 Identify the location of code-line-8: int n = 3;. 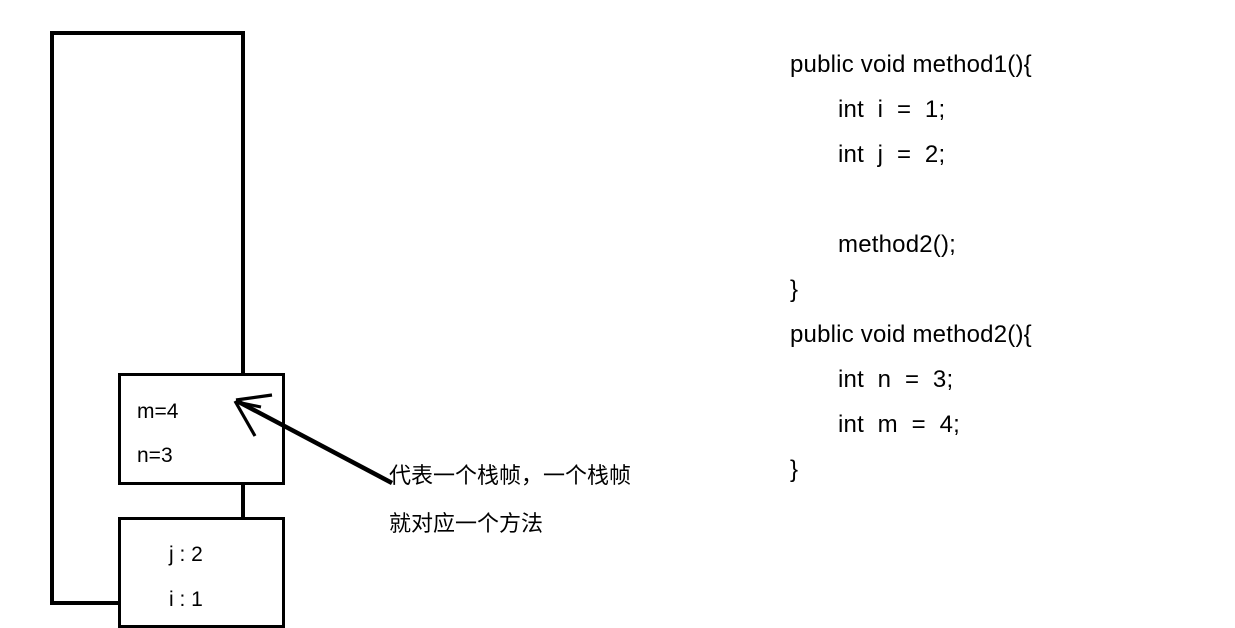
(896, 379).